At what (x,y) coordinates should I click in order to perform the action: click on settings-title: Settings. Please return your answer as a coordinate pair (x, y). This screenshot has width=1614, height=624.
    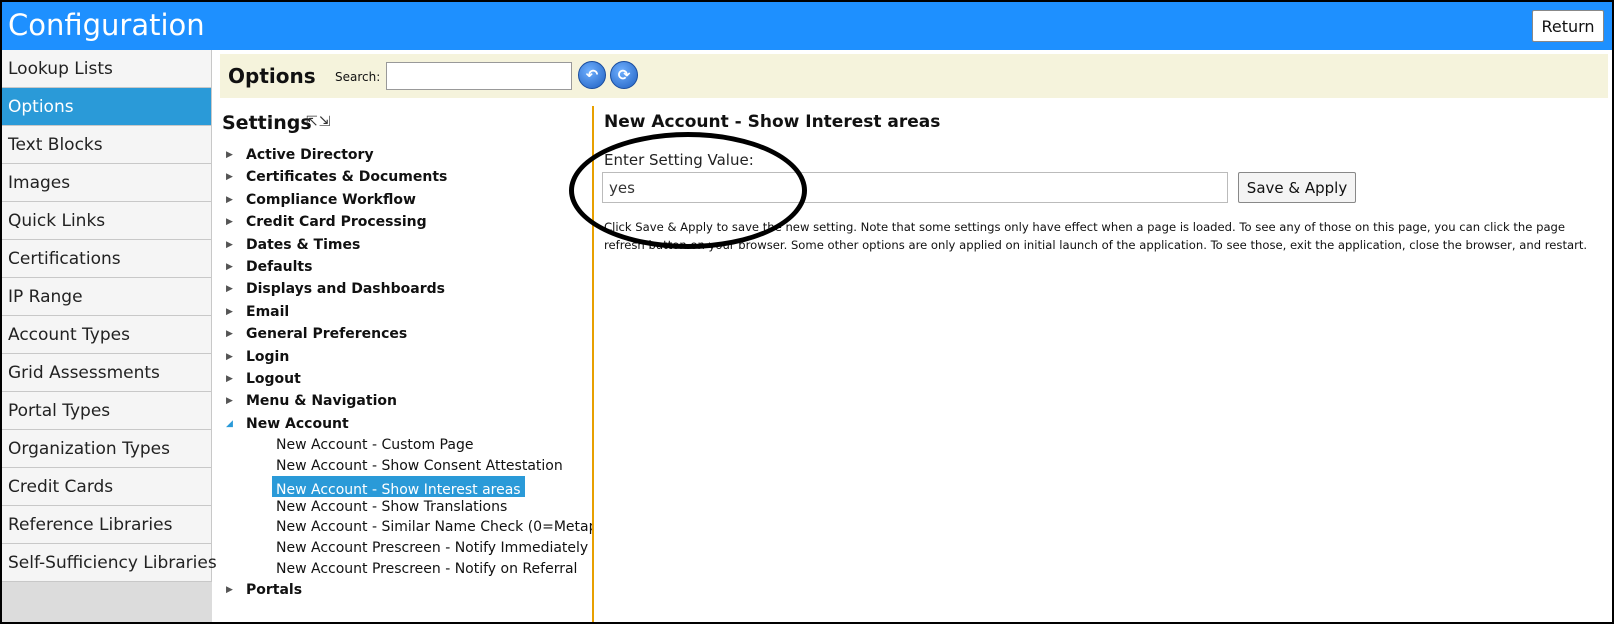
    Looking at the image, I should click on (267, 123).